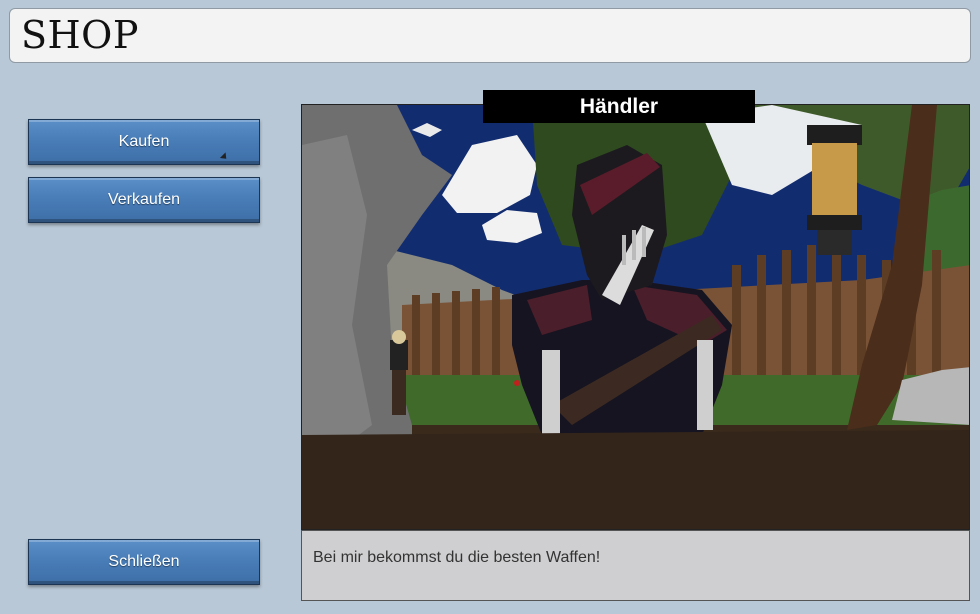 The width and height of the screenshot is (980, 614). What do you see at coordinates (490, 35) in the screenshot?
I see `shop-header: SHOP` at bounding box center [490, 35].